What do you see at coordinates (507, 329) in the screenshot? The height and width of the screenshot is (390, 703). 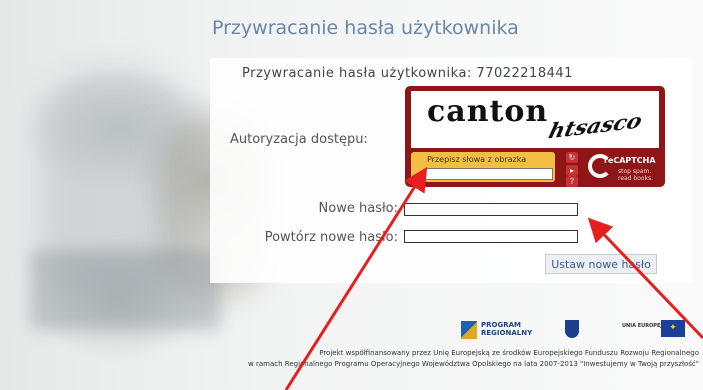 I see `program-logo-text: PROGRAM REGIONALNY` at bounding box center [507, 329].